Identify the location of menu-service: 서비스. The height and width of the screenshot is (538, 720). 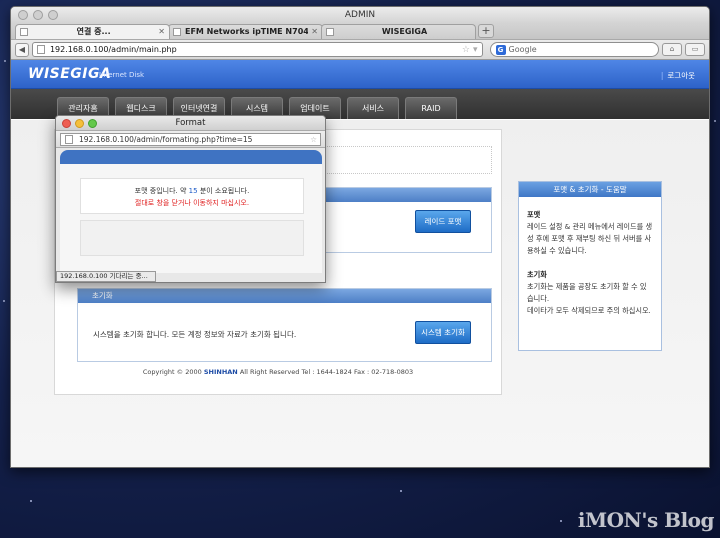
(373, 108).